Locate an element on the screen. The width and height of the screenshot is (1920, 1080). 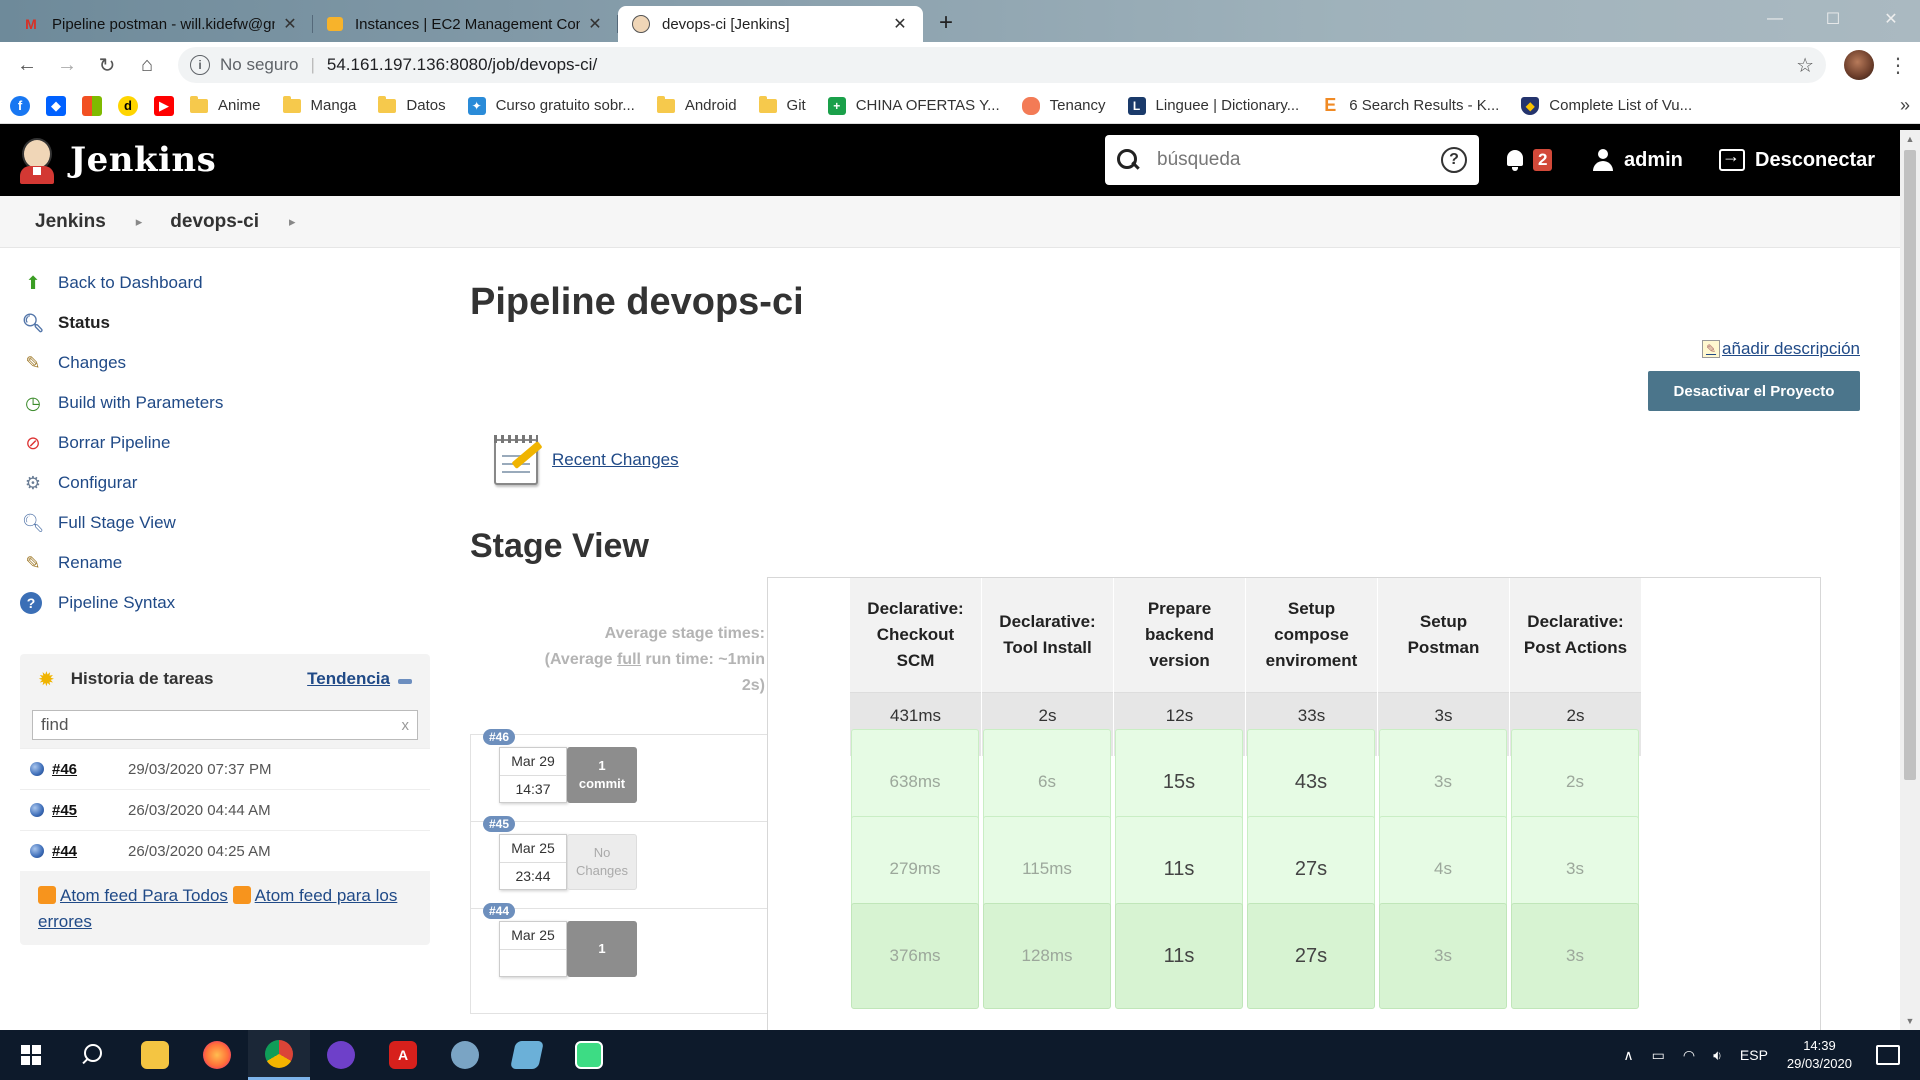
scroll-thumb is located at coordinates (1910, 465).